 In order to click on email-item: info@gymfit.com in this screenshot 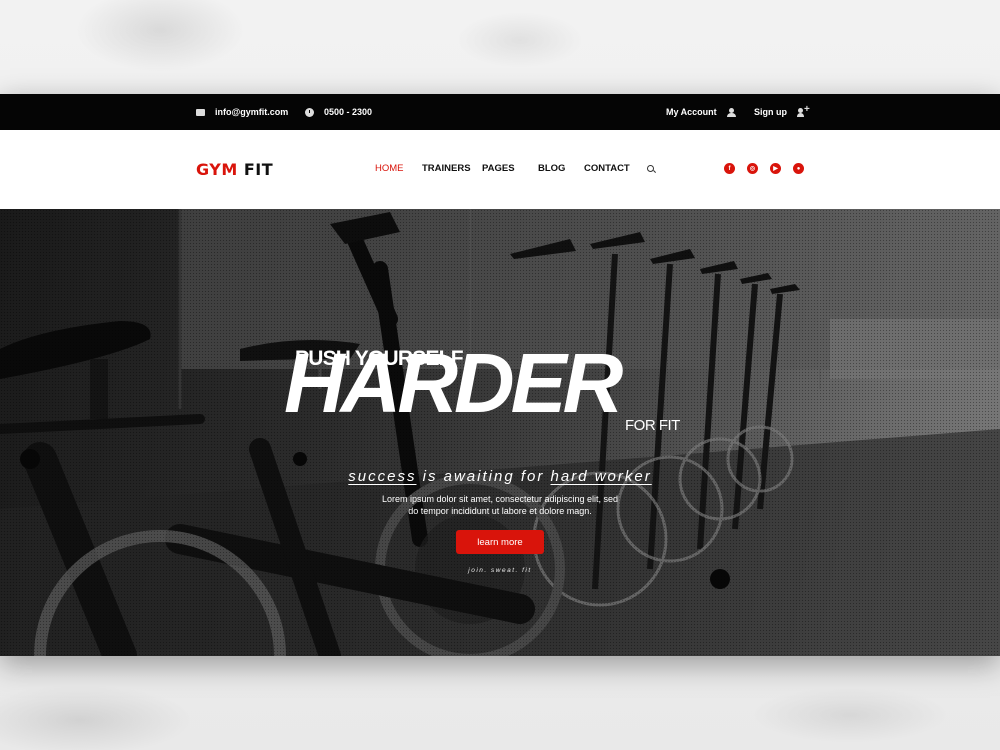, I will do `click(242, 112)`.